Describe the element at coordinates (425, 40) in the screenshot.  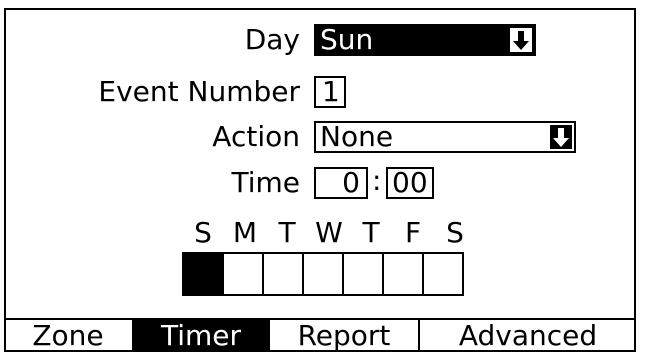
I see `day-select: Sun` at that location.